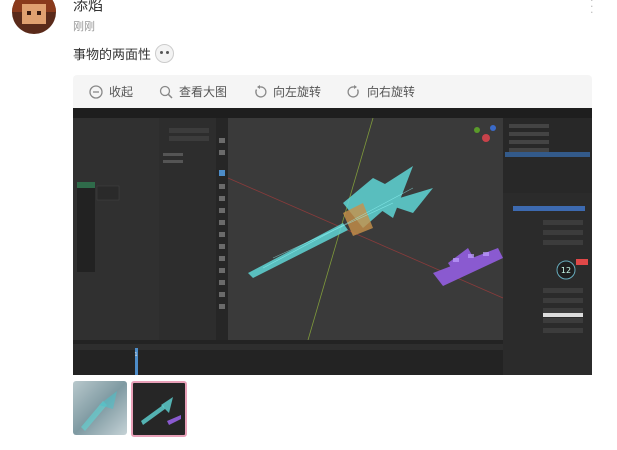  Describe the element at coordinates (135, 355) in the screenshot. I see `current-frame: 1` at that location.